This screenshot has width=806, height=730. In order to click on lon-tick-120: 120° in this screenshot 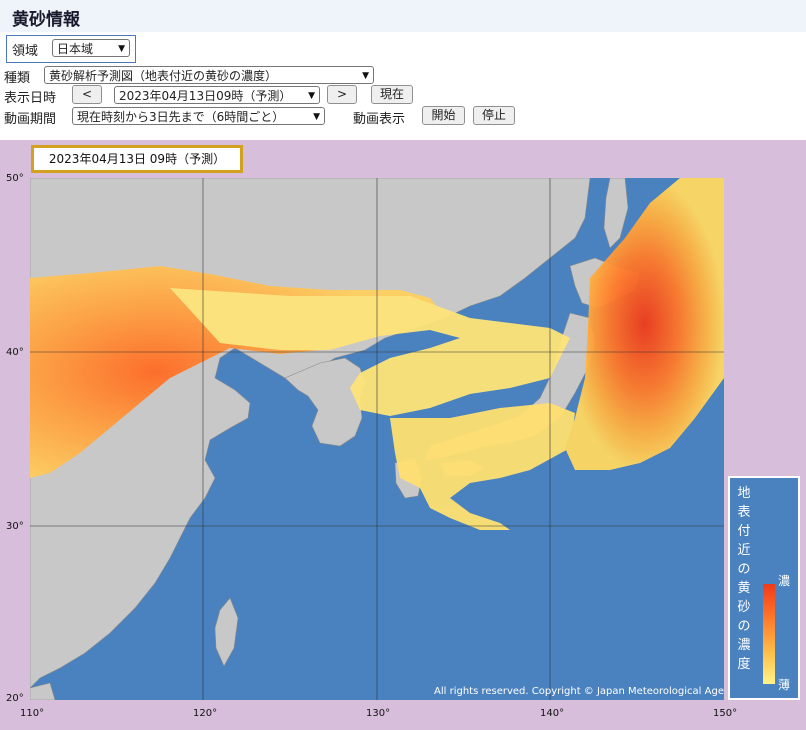, I will do `click(205, 713)`.